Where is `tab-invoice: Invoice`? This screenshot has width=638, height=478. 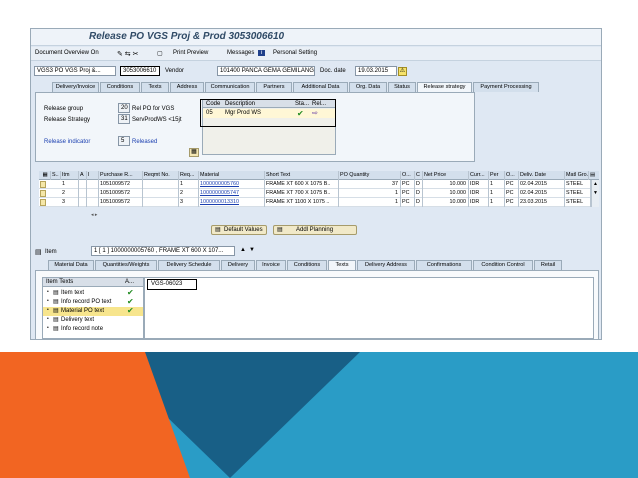
tab-invoice: Invoice is located at coordinates (271, 265).